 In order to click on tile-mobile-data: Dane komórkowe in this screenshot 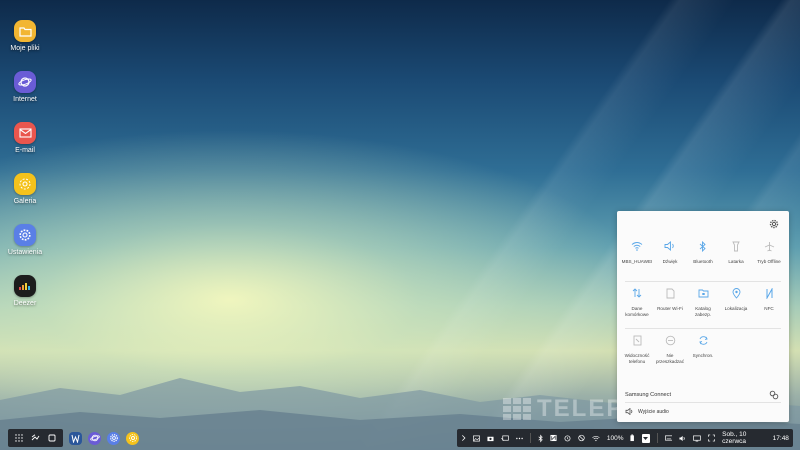, I will do `click(637, 302)`.